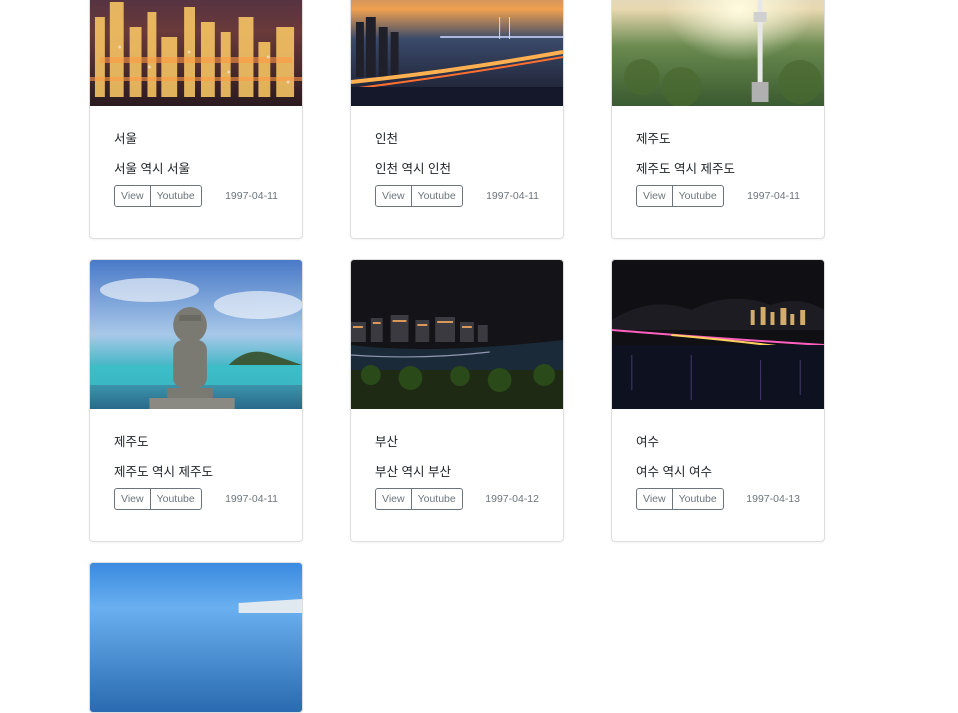 The height and width of the screenshot is (713, 958). I want to click on album-card: 인천 인천 역시 인천 View Youtube 1997-04-11, so click(457, 119).